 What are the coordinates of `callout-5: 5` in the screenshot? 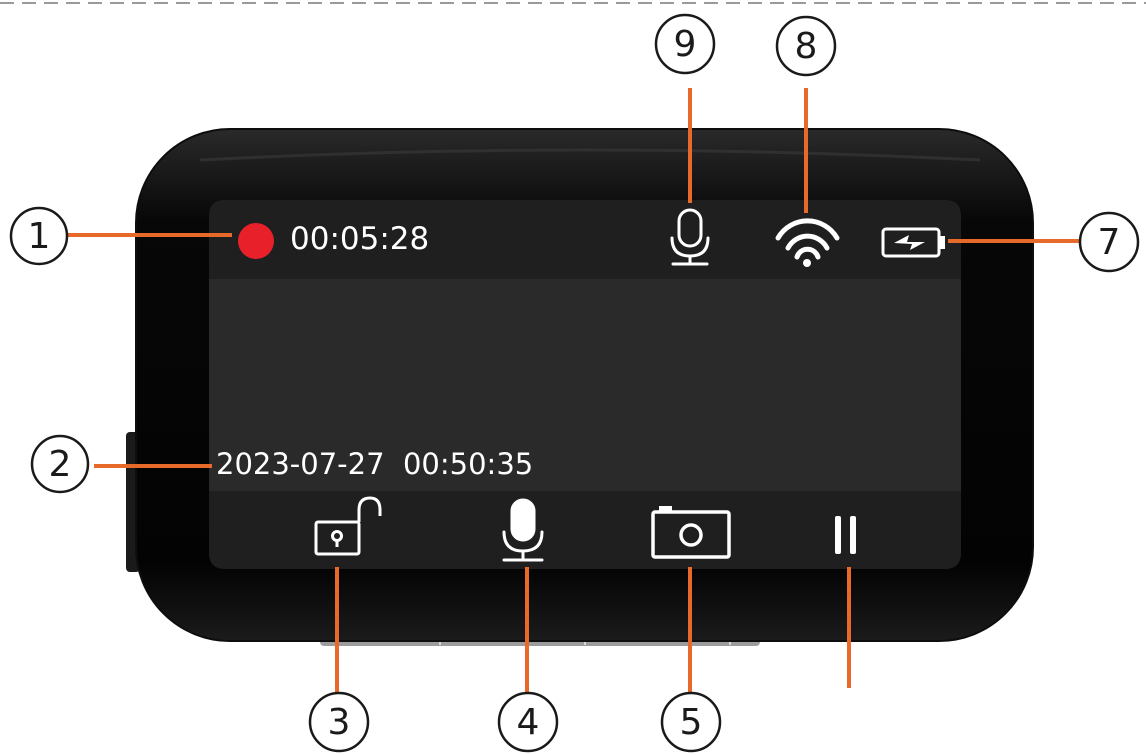 It's located at (691, 722).